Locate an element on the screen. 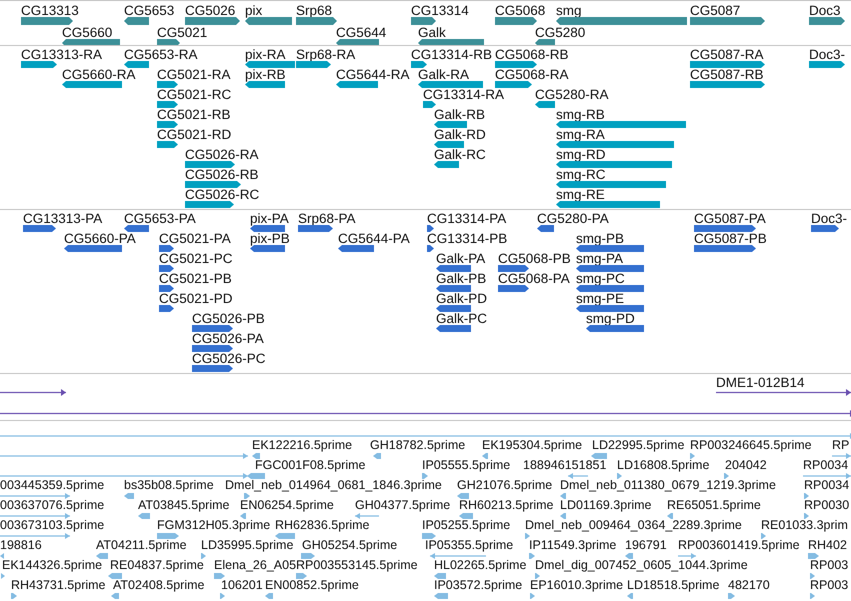 Image resolution: width=851 pixels, height=601 pixels. transcript-label: Srp68-RA is located at coordinates (326, 55).